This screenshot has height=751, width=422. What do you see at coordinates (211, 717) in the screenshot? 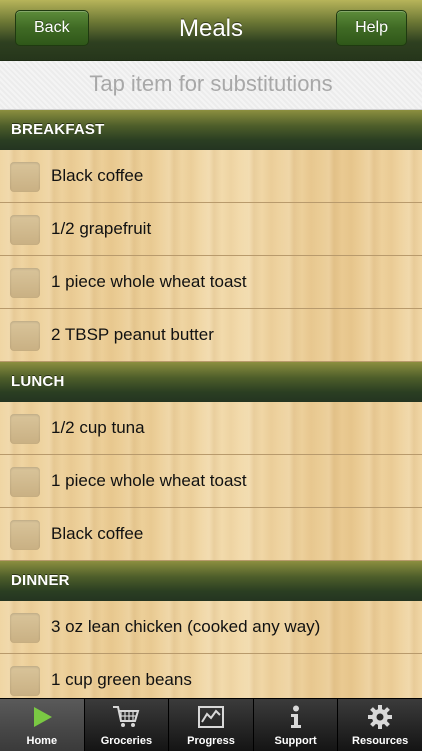
I see `chart-icon` at bounding box center [211, 717].